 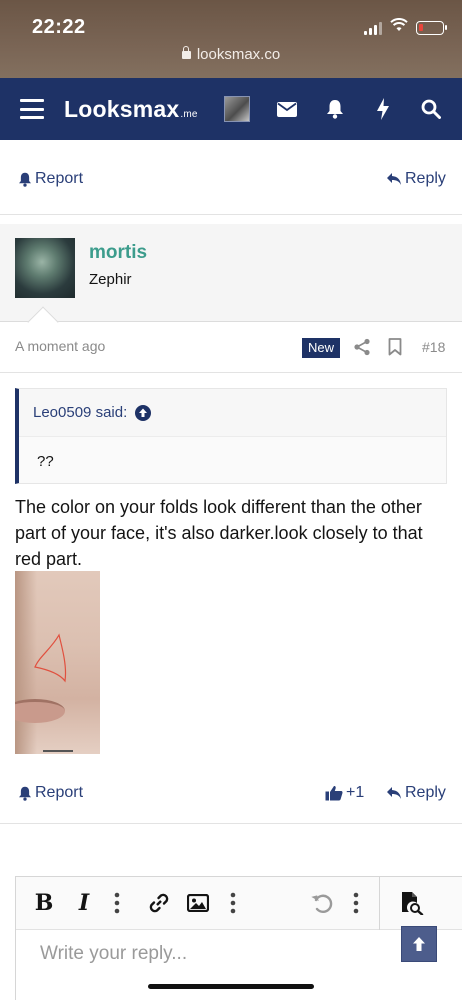 I want to click on wifi-icon, so click(x=399, y=27).